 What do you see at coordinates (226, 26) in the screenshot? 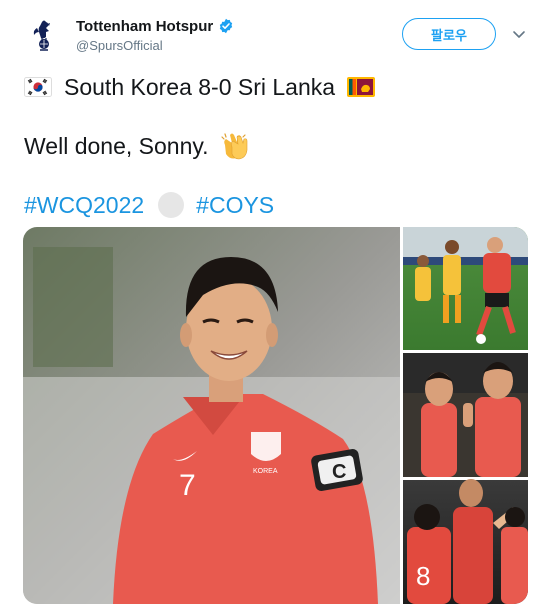
I see `verified-badge-icon` at bounding box center [226, 26].